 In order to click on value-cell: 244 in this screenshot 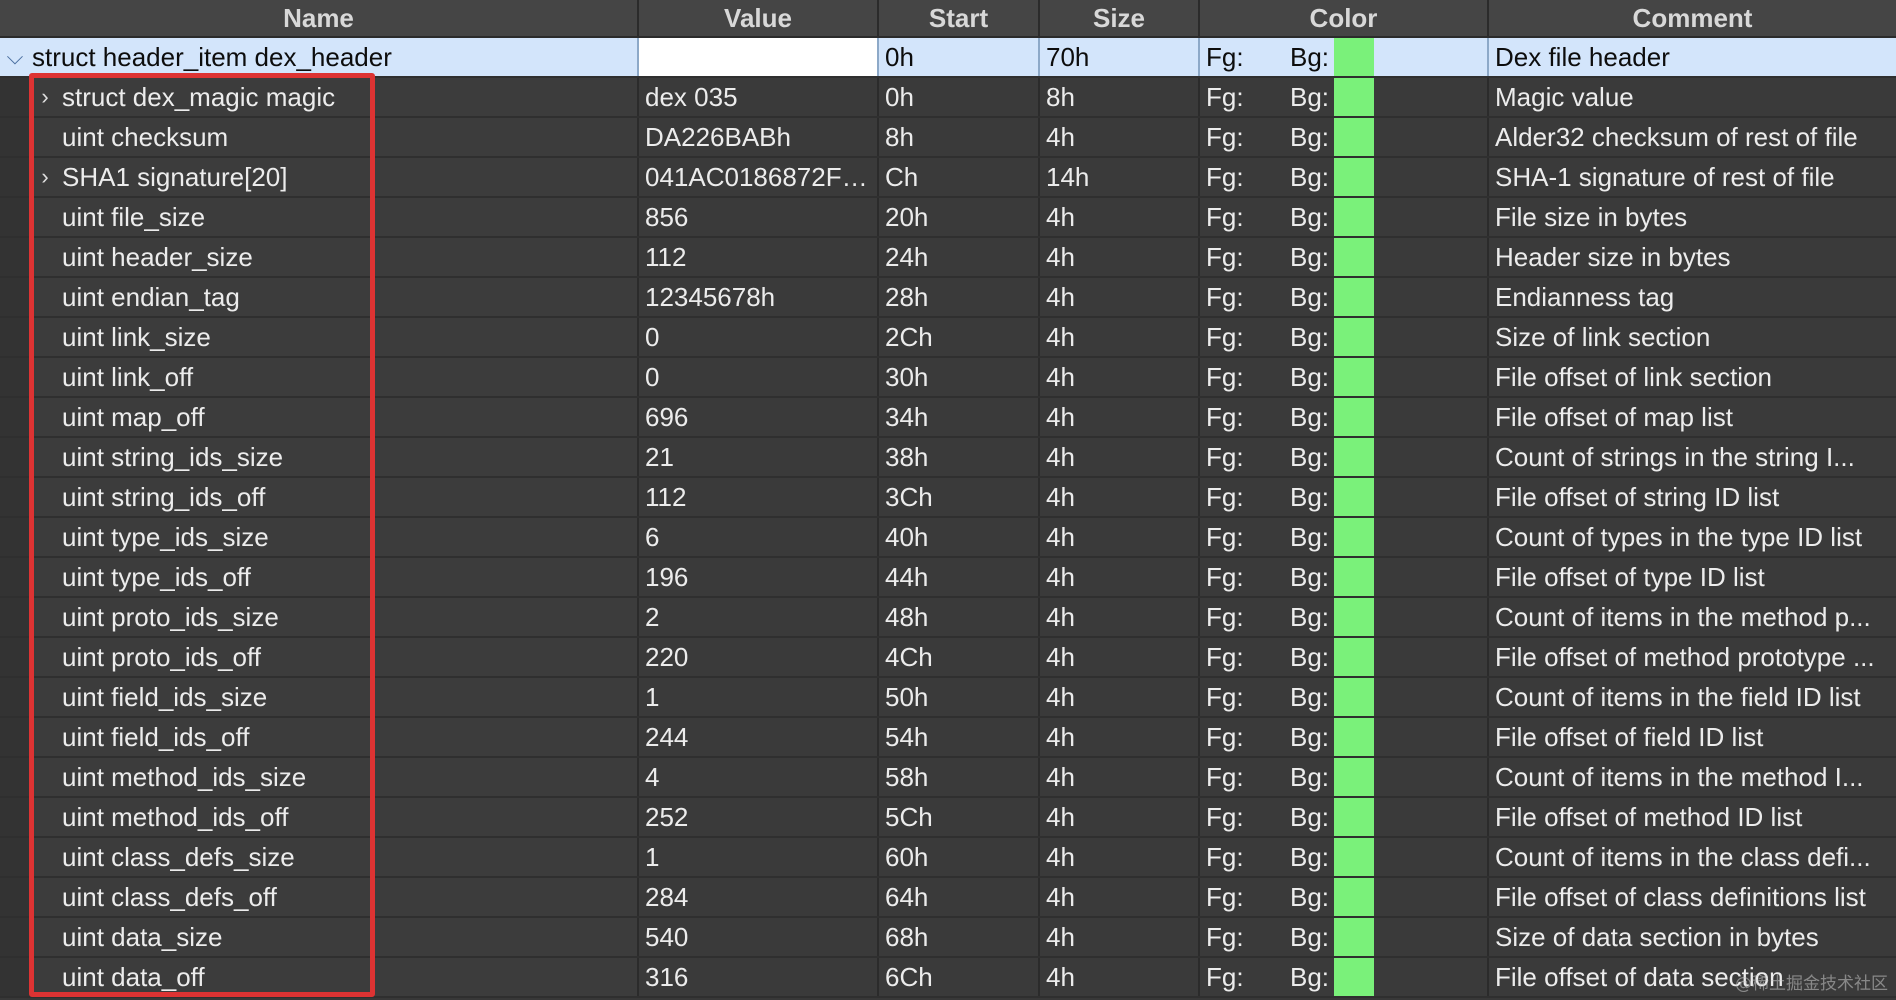, I will do `click(758, 737)`.